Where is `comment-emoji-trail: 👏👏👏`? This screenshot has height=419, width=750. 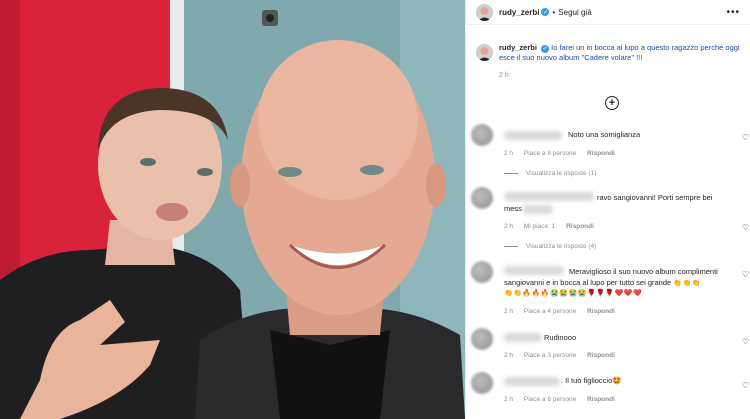
comment-emoji-trail: 👏👏👏 is located at coordinates (687, 283).